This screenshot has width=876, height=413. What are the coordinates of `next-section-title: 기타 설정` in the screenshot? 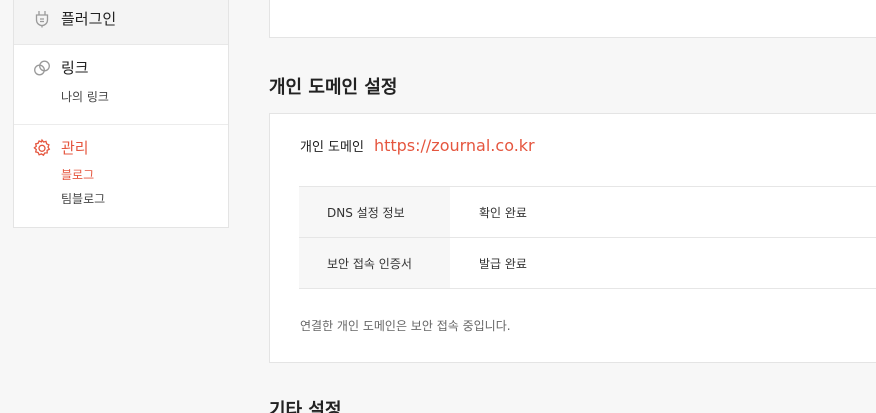 It's located at (305, 406).